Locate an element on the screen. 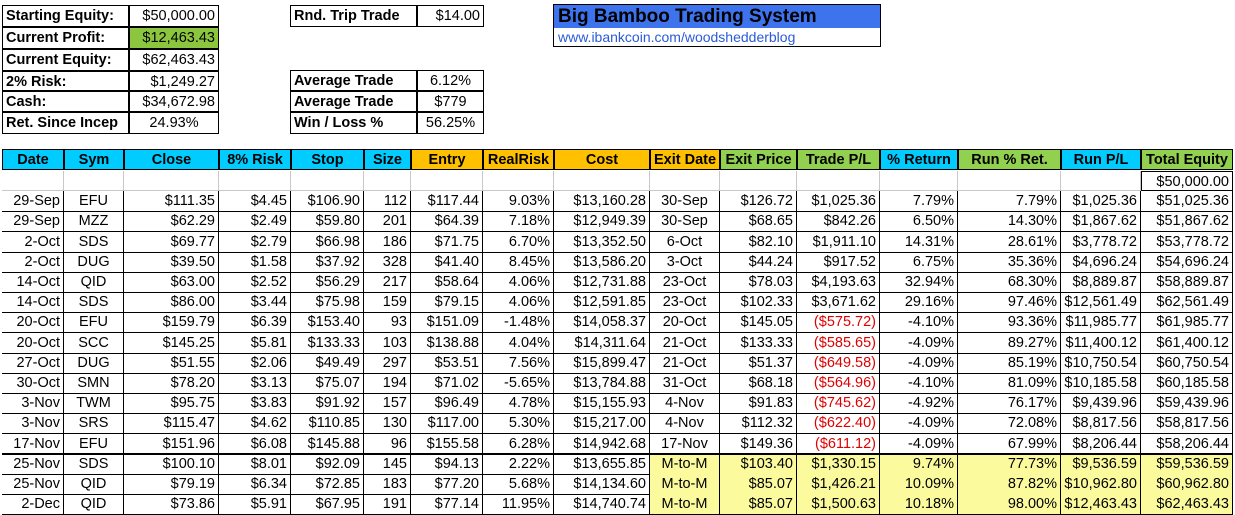 The height and width of the screenshot is (515, 1235). table-cell-total-equity: $54,696.24 is located at coordinates (1187, 262).